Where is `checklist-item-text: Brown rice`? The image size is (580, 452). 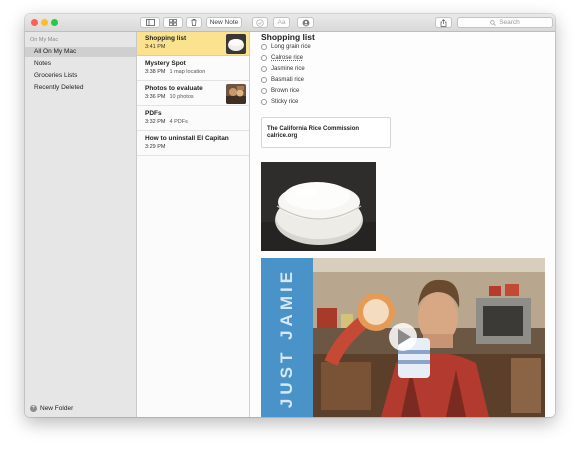
checklist-item-text: Brown rice is located at coordinates (285, 91).